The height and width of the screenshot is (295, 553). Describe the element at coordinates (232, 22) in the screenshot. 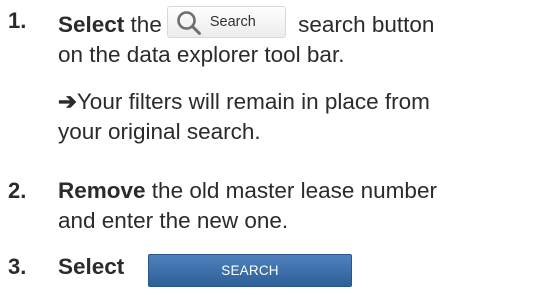

I see `search-button-label: Search` at that location.